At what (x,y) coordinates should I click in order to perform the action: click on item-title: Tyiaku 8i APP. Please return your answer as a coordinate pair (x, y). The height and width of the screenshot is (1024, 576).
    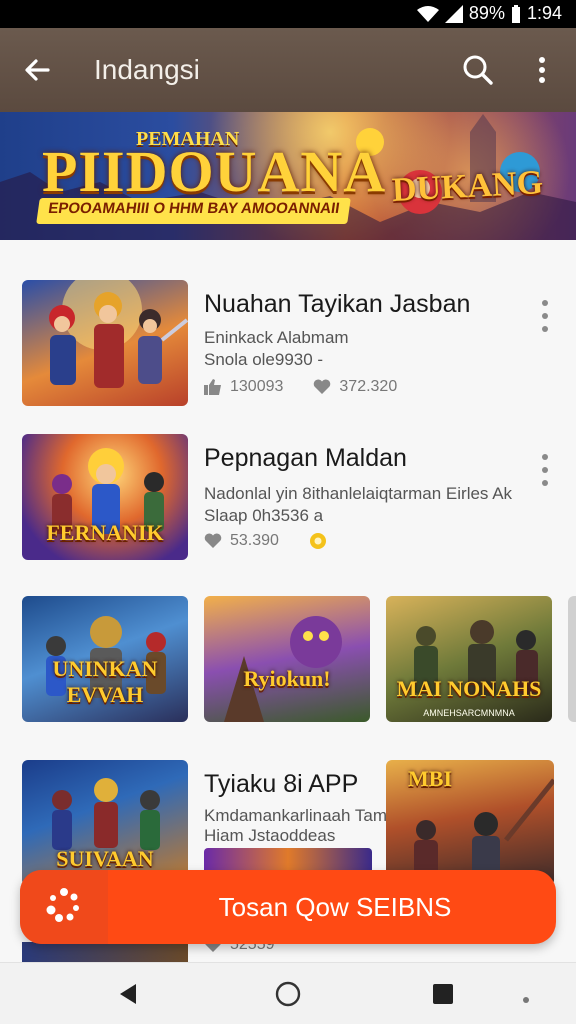
    Looking at the image, I should click on (281, 784).